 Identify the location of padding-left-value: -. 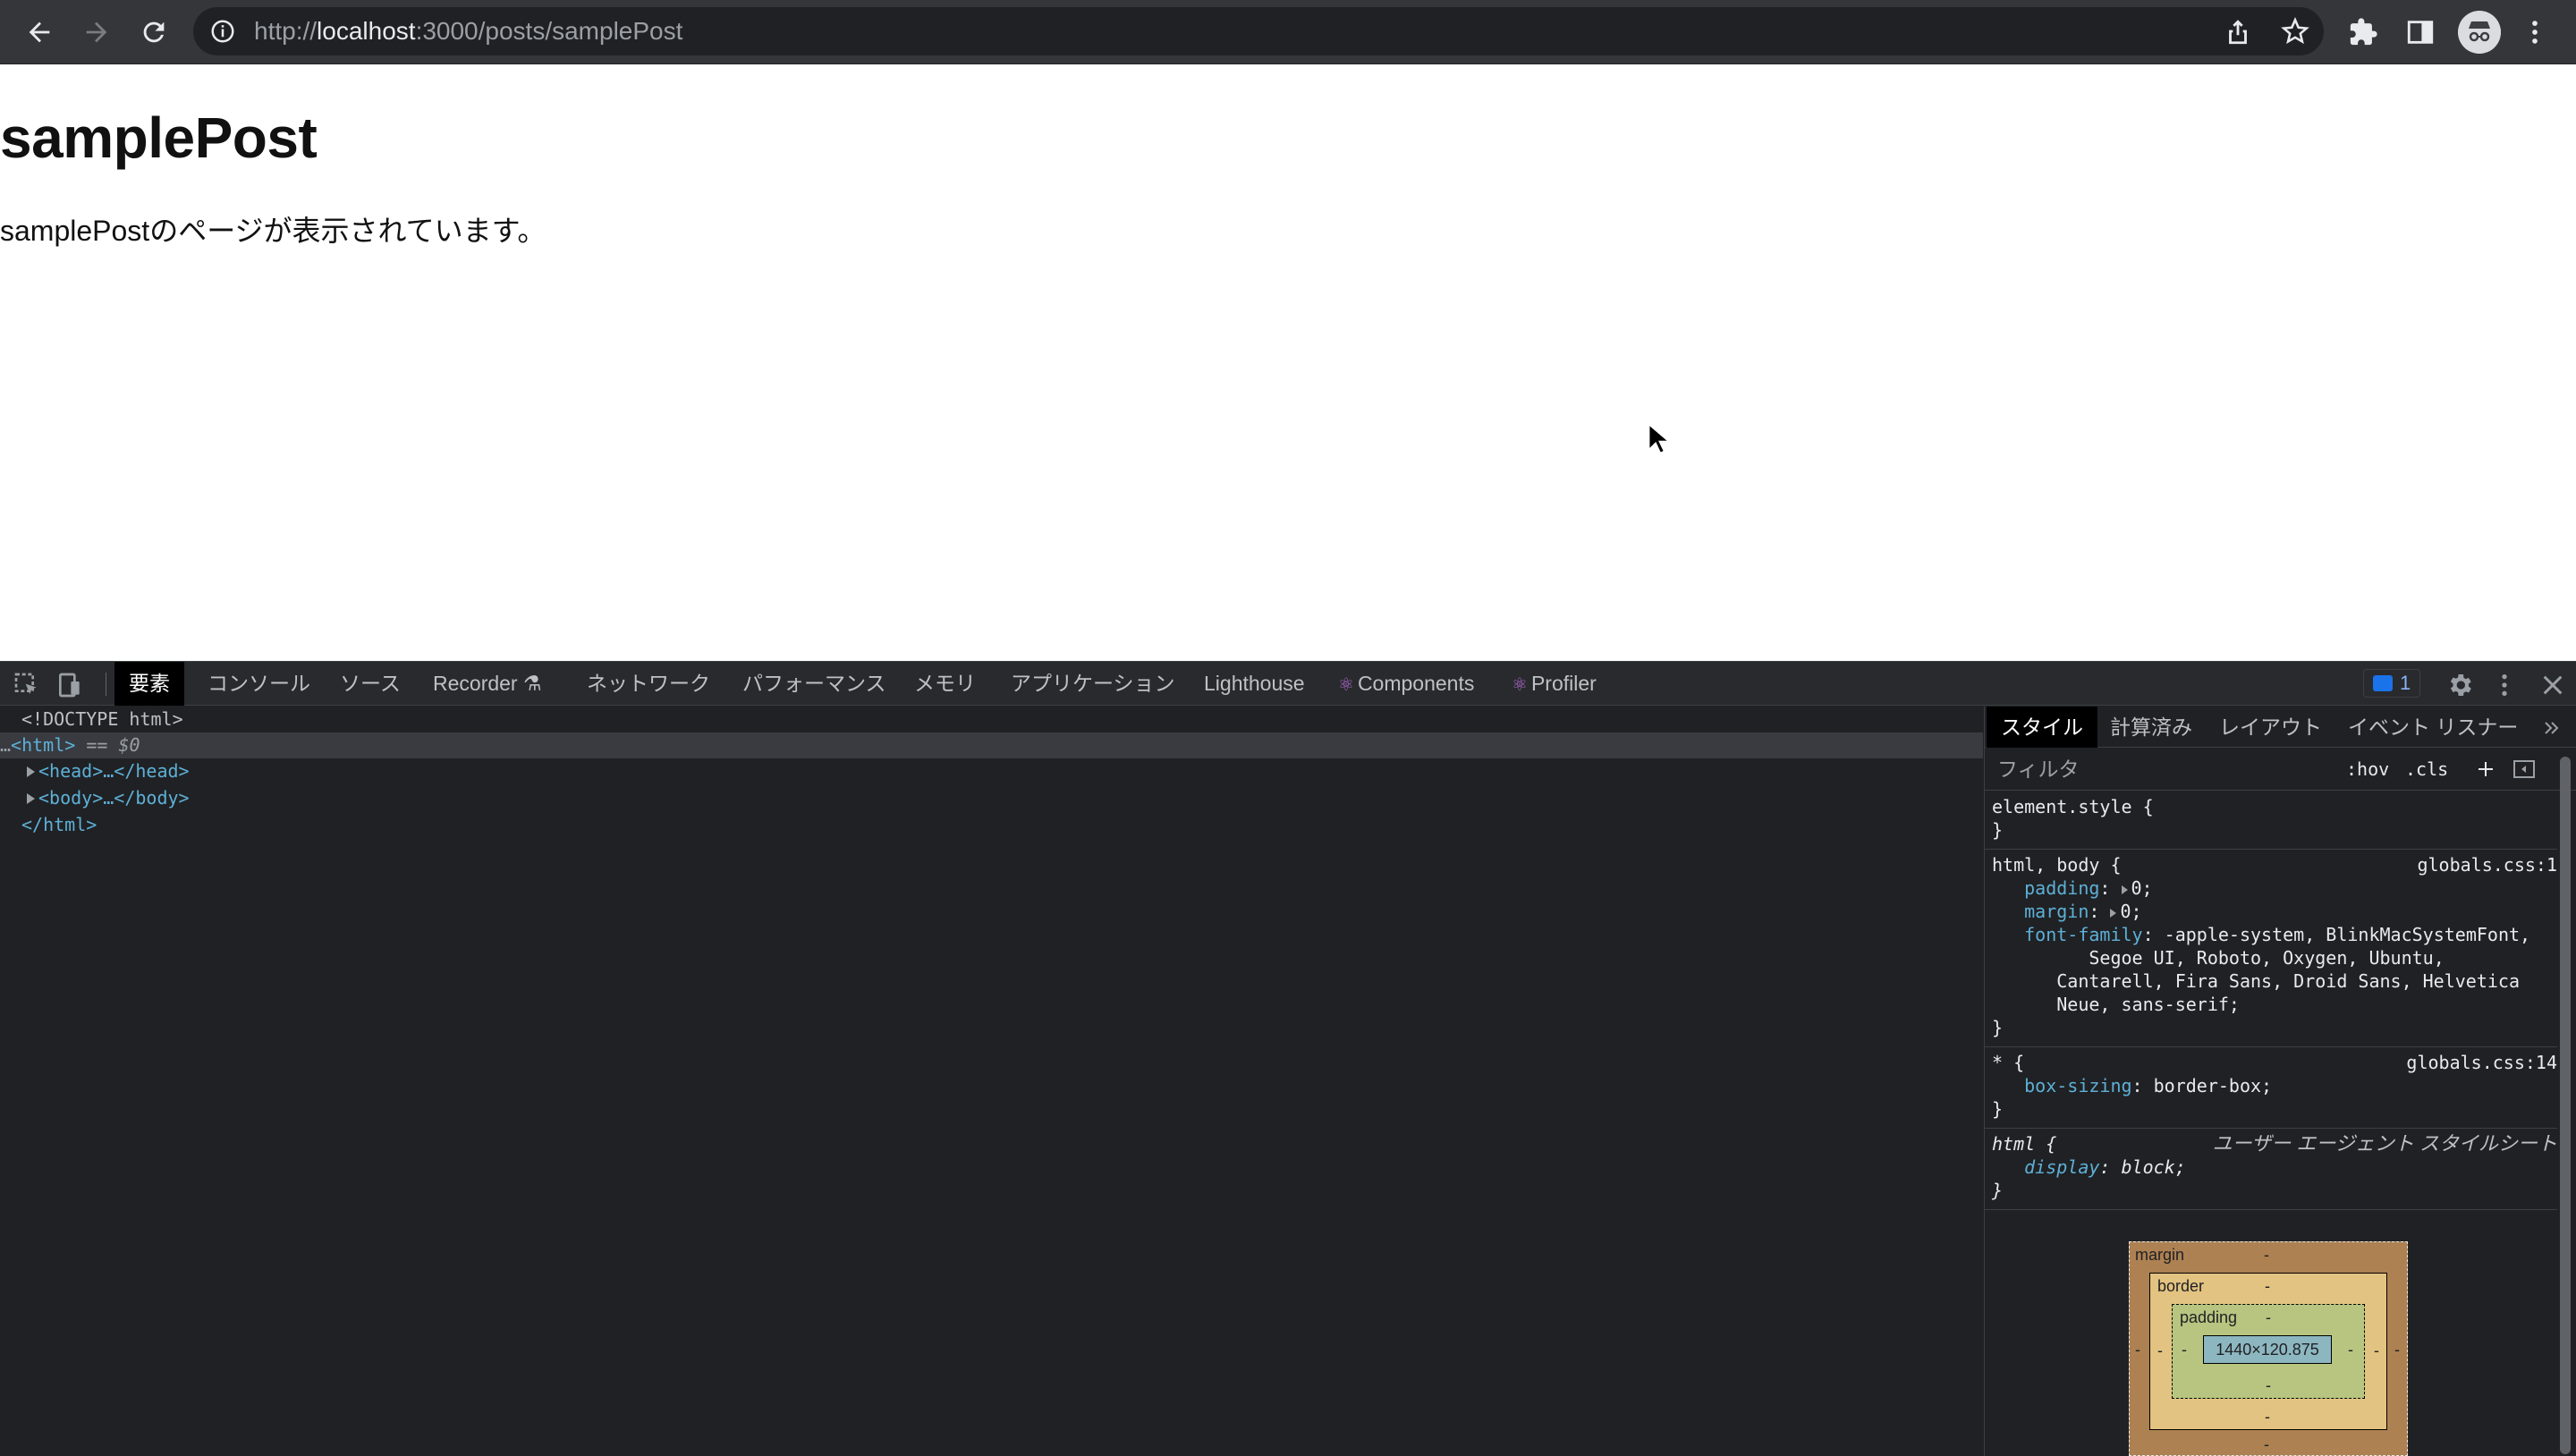
(2184, 1350).